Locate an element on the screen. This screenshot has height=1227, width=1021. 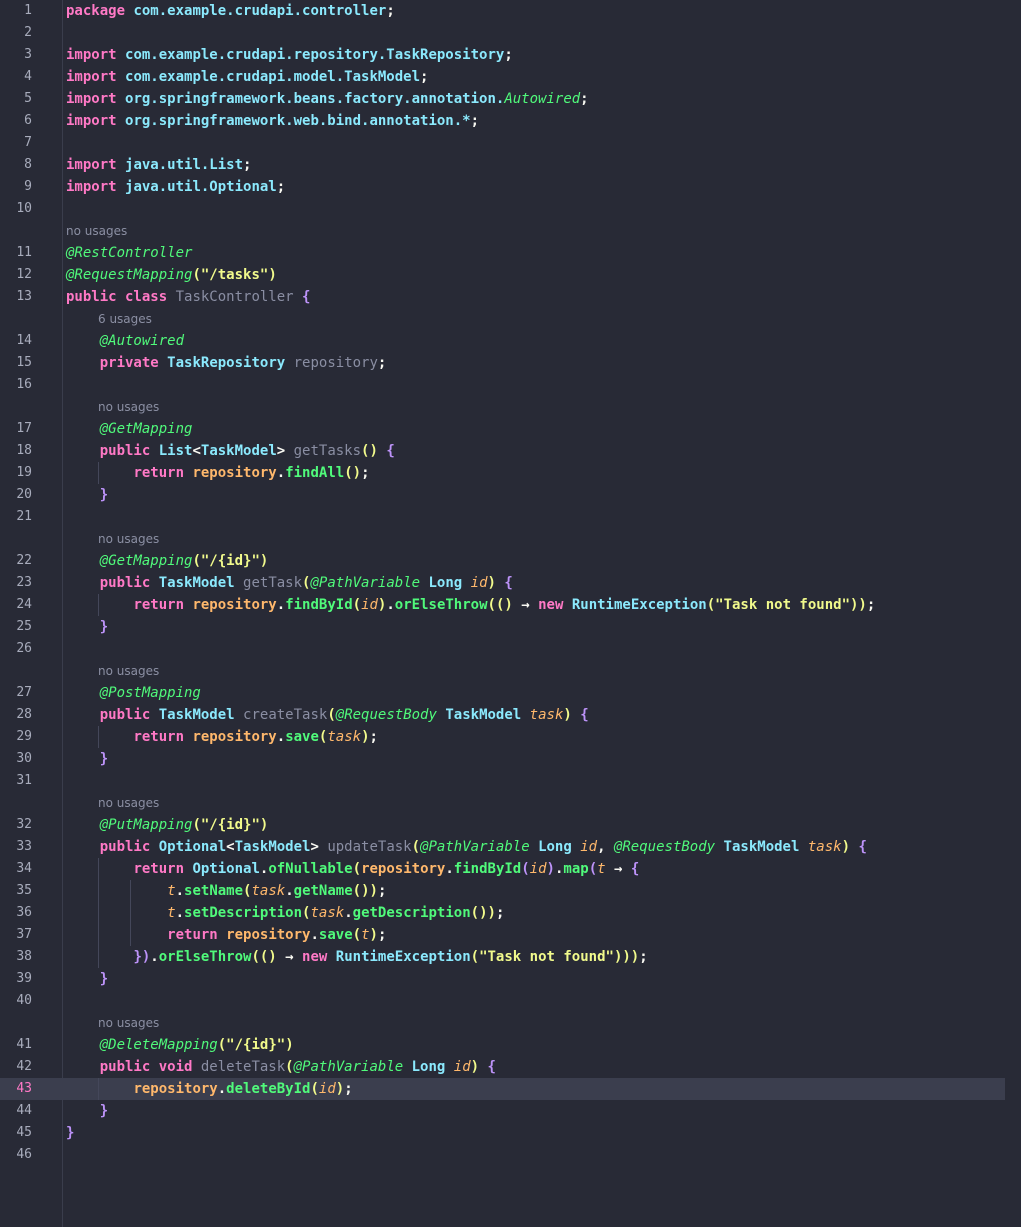
code-line: 22 @GetMapping("/{id}") is located at coordinates (510, 561).